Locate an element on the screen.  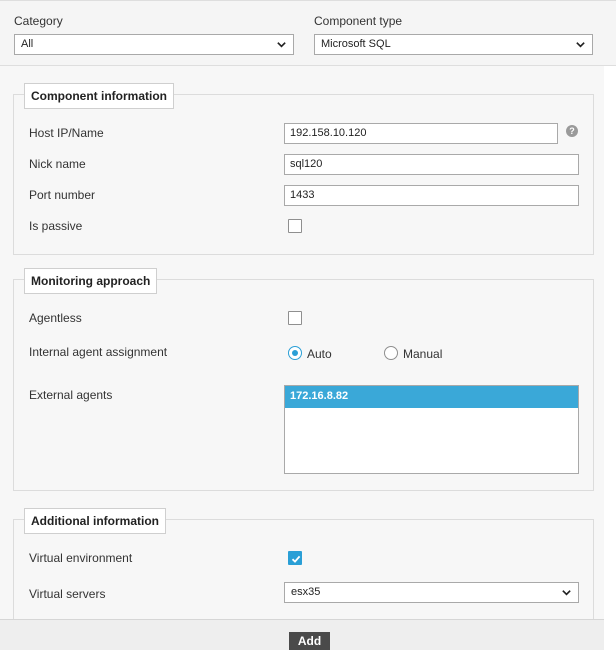
check-icon is located at coordinates (296, 559).